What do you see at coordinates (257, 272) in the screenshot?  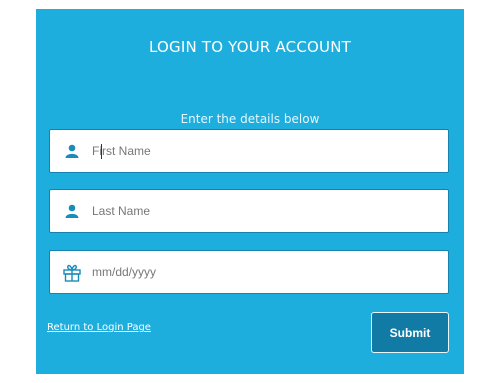 I see `birthdate-input` at bounding box center [257, 272].